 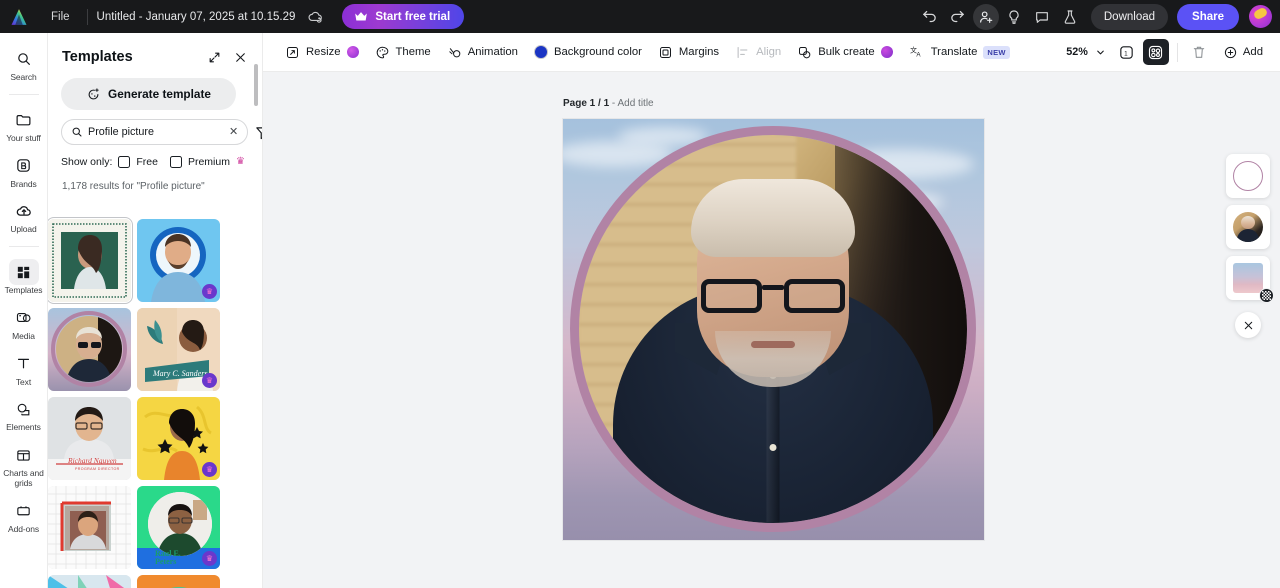 I want to click on toolbar-align-label: Align, so click(x=769, y=52).